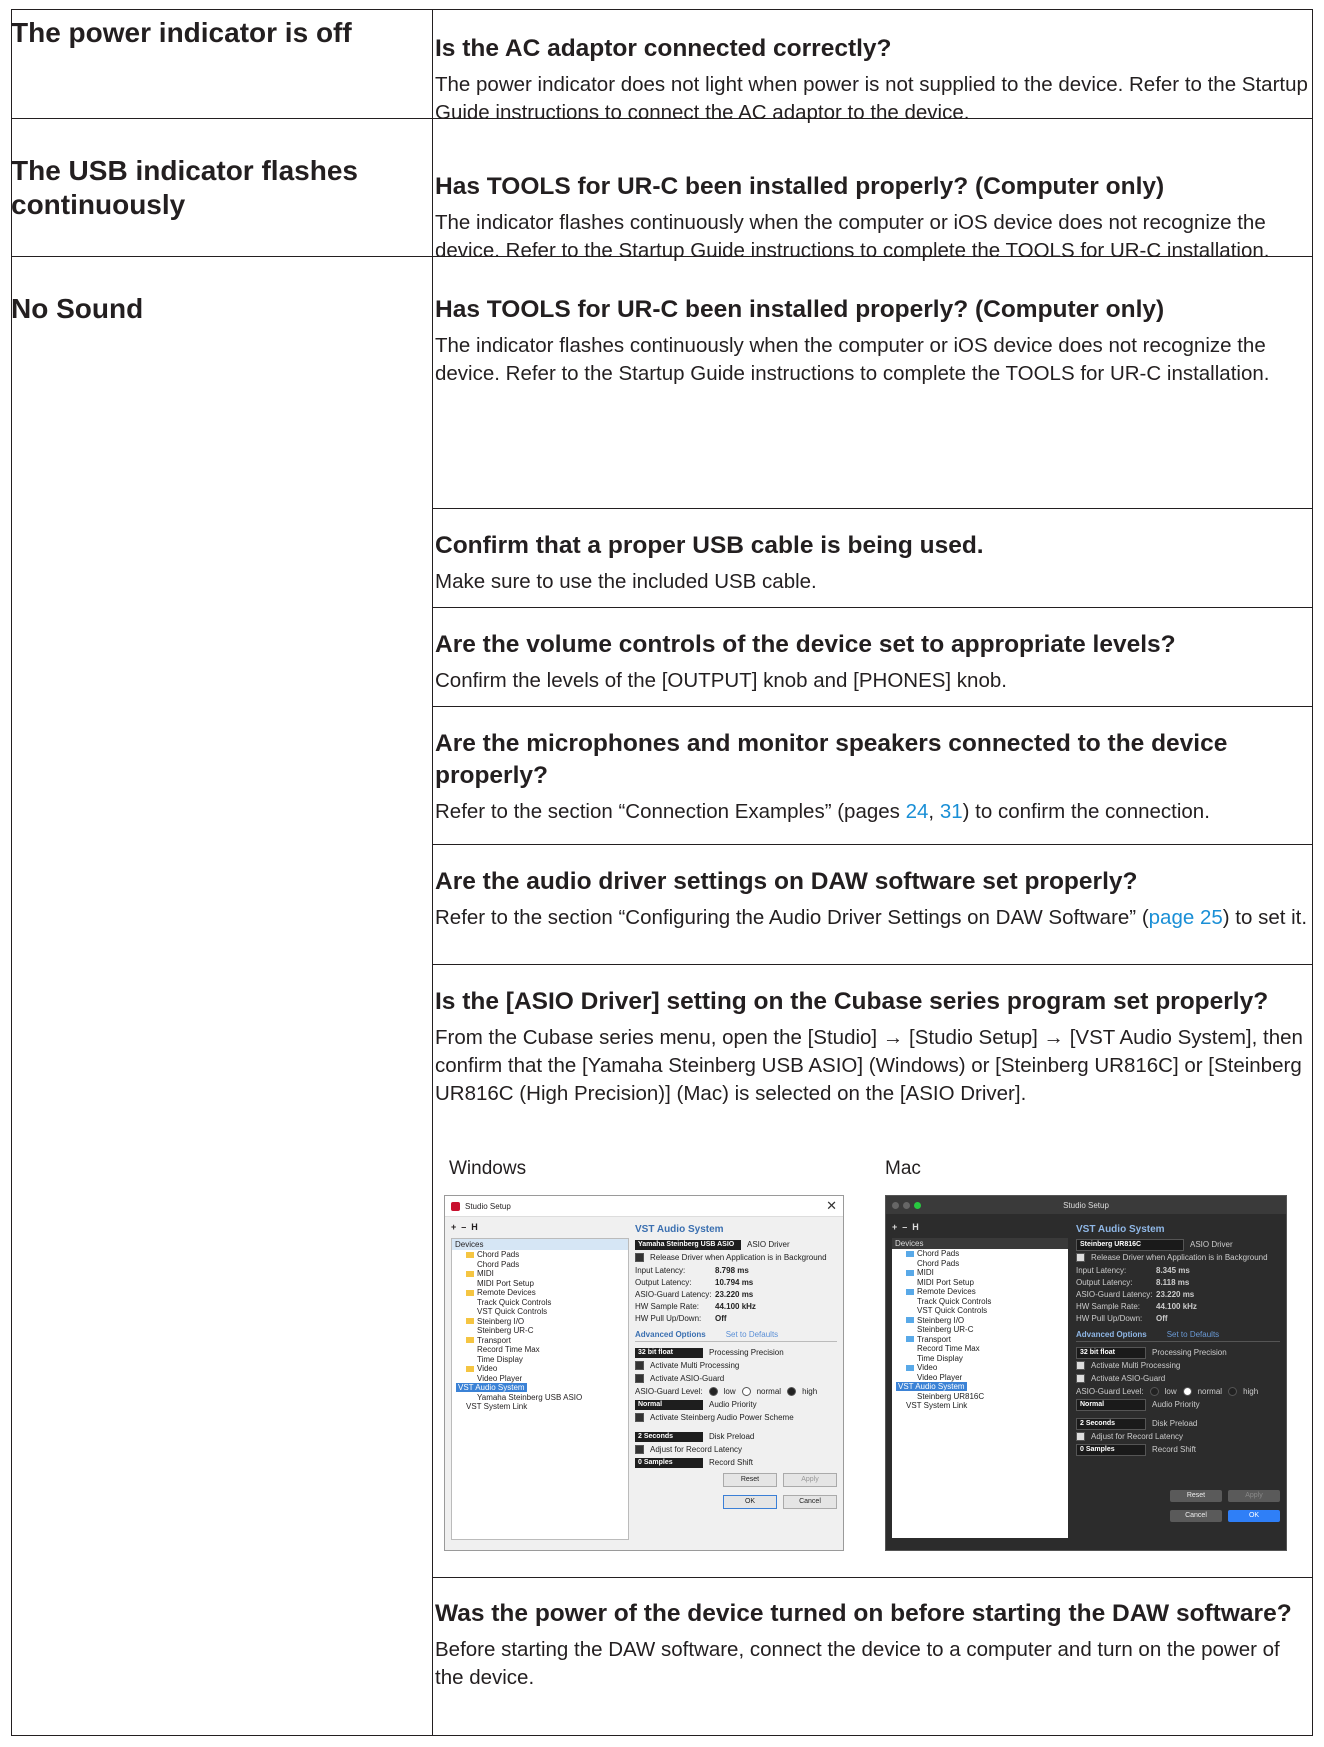 The image size is (1324, 1747). Describe the element at coordinates (455, 1206) in the screenshot. I see `cubase-icon` at that location.